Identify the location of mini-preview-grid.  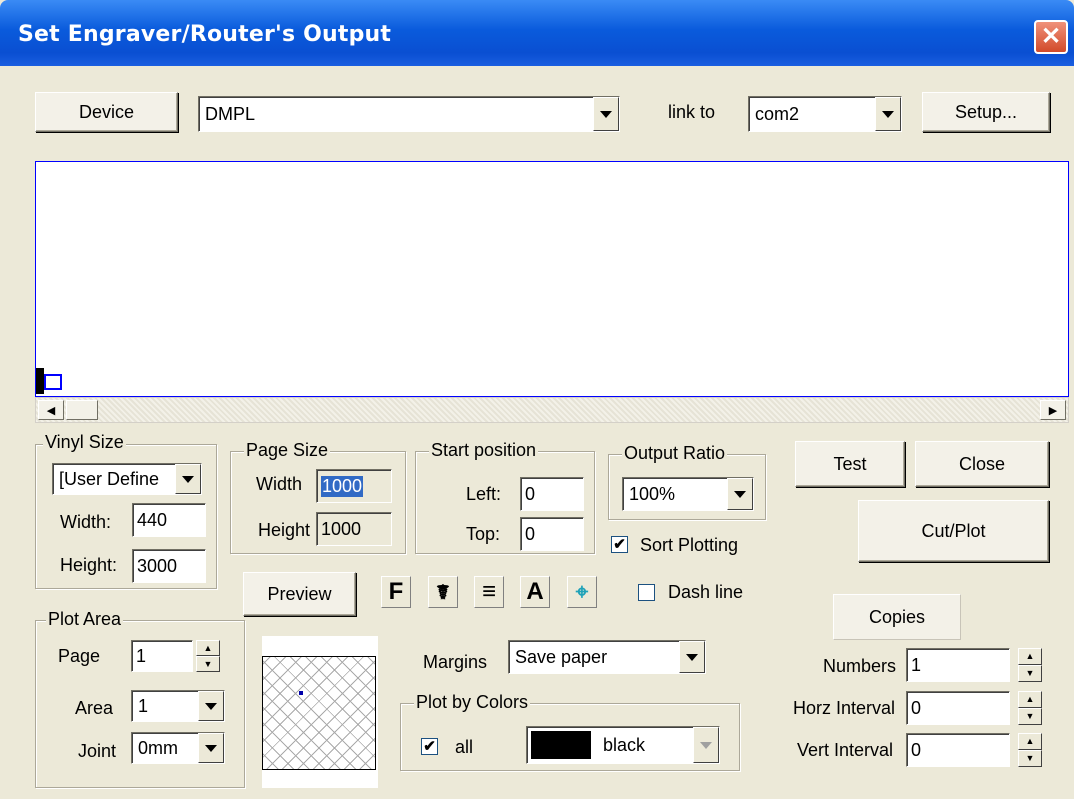
(319, 713).